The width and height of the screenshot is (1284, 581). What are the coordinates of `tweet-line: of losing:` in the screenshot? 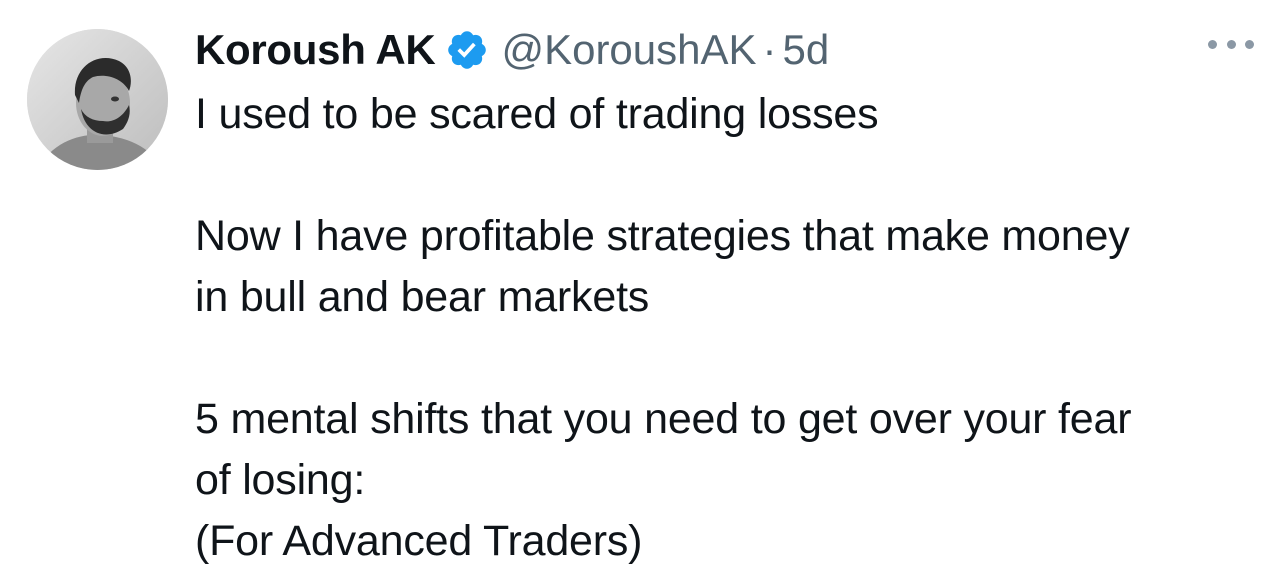 It's located at (280, 480).